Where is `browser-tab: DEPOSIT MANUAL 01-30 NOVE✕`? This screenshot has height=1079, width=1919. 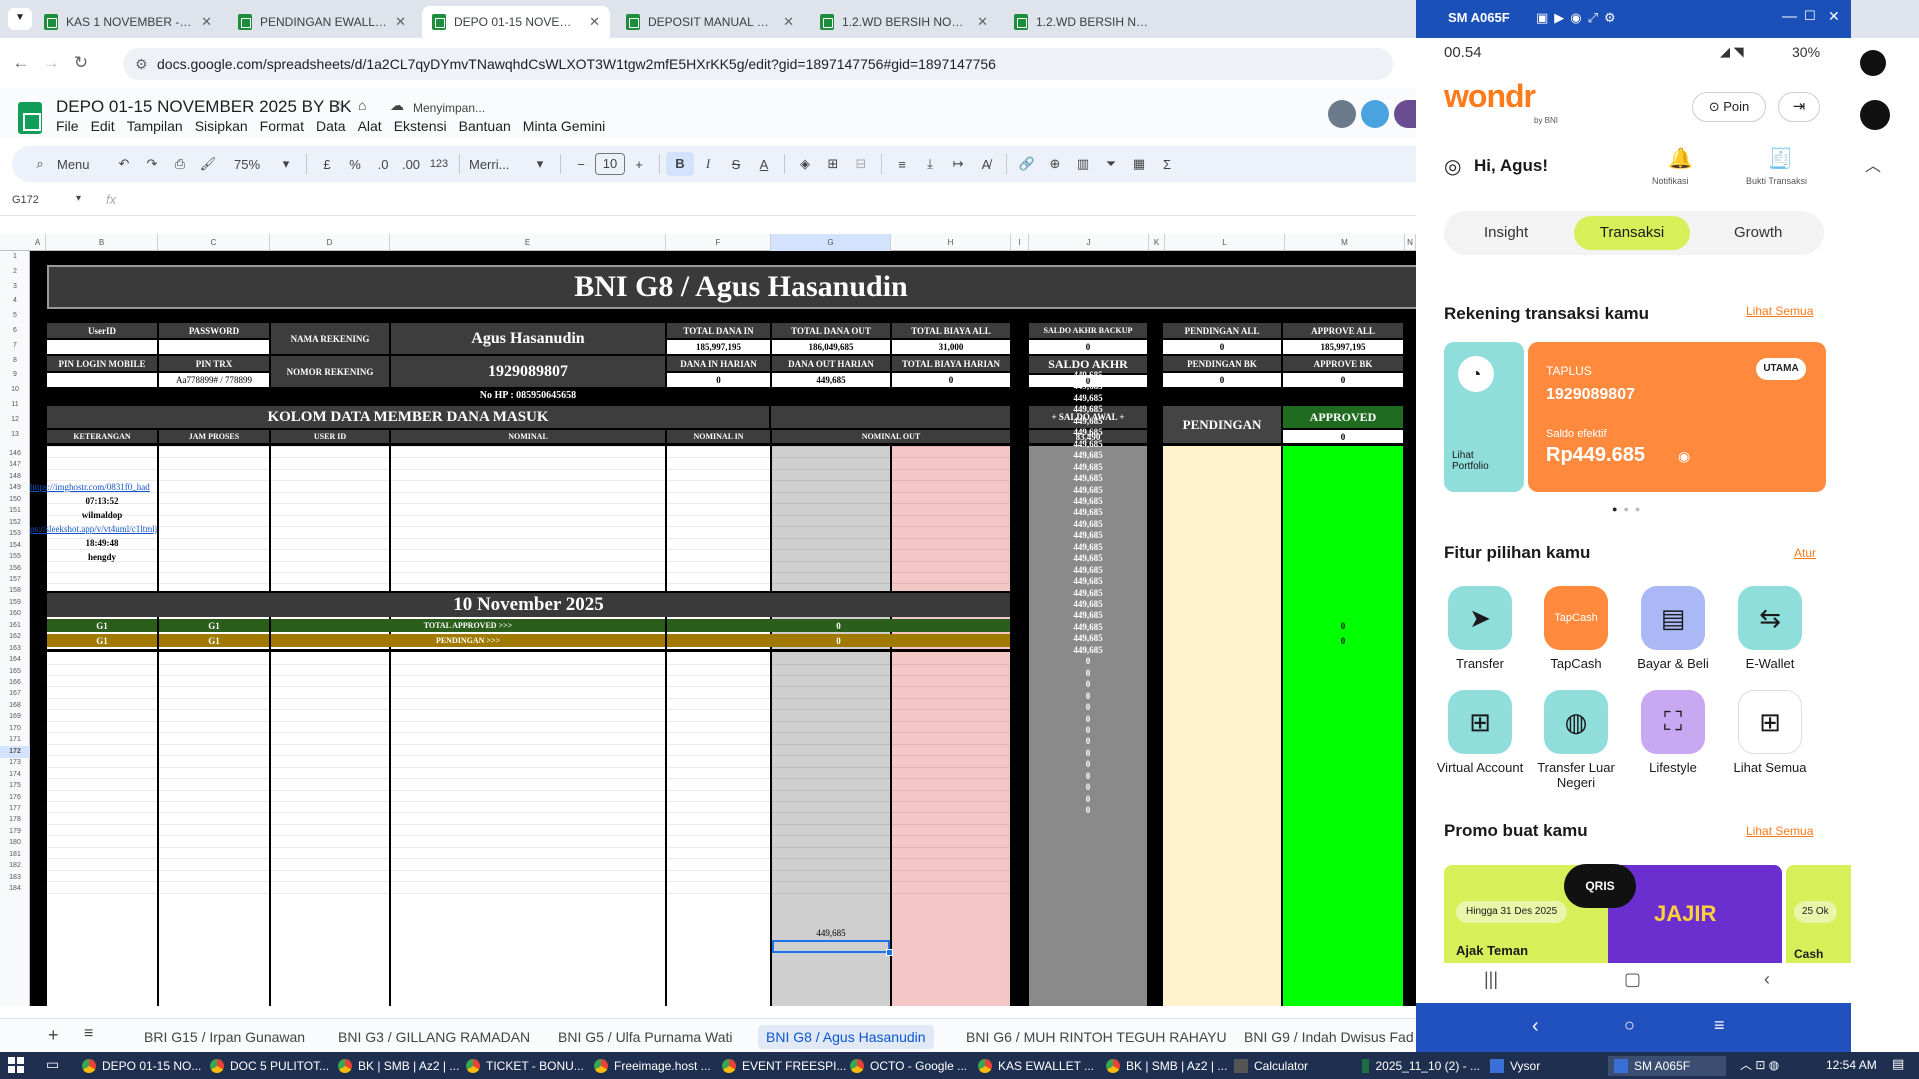 browser-tab: DEPOSIT MANUAL 01-30 NOVE✕ is located at coordinates (710, 22).